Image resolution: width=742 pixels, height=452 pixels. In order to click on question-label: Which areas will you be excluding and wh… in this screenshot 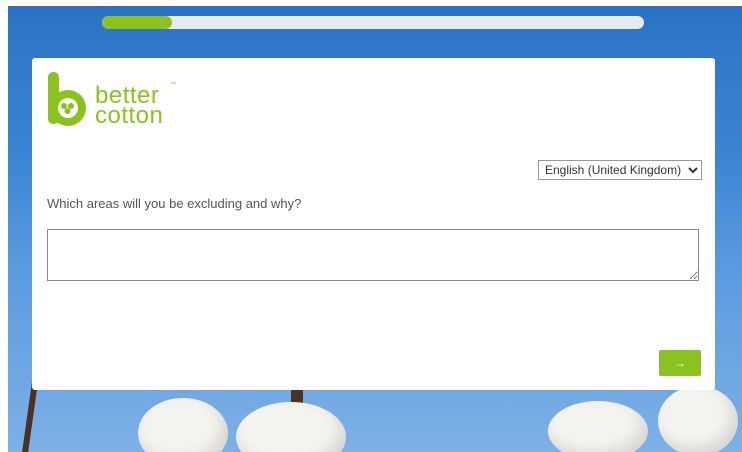, I will do `click(174, 203)`.